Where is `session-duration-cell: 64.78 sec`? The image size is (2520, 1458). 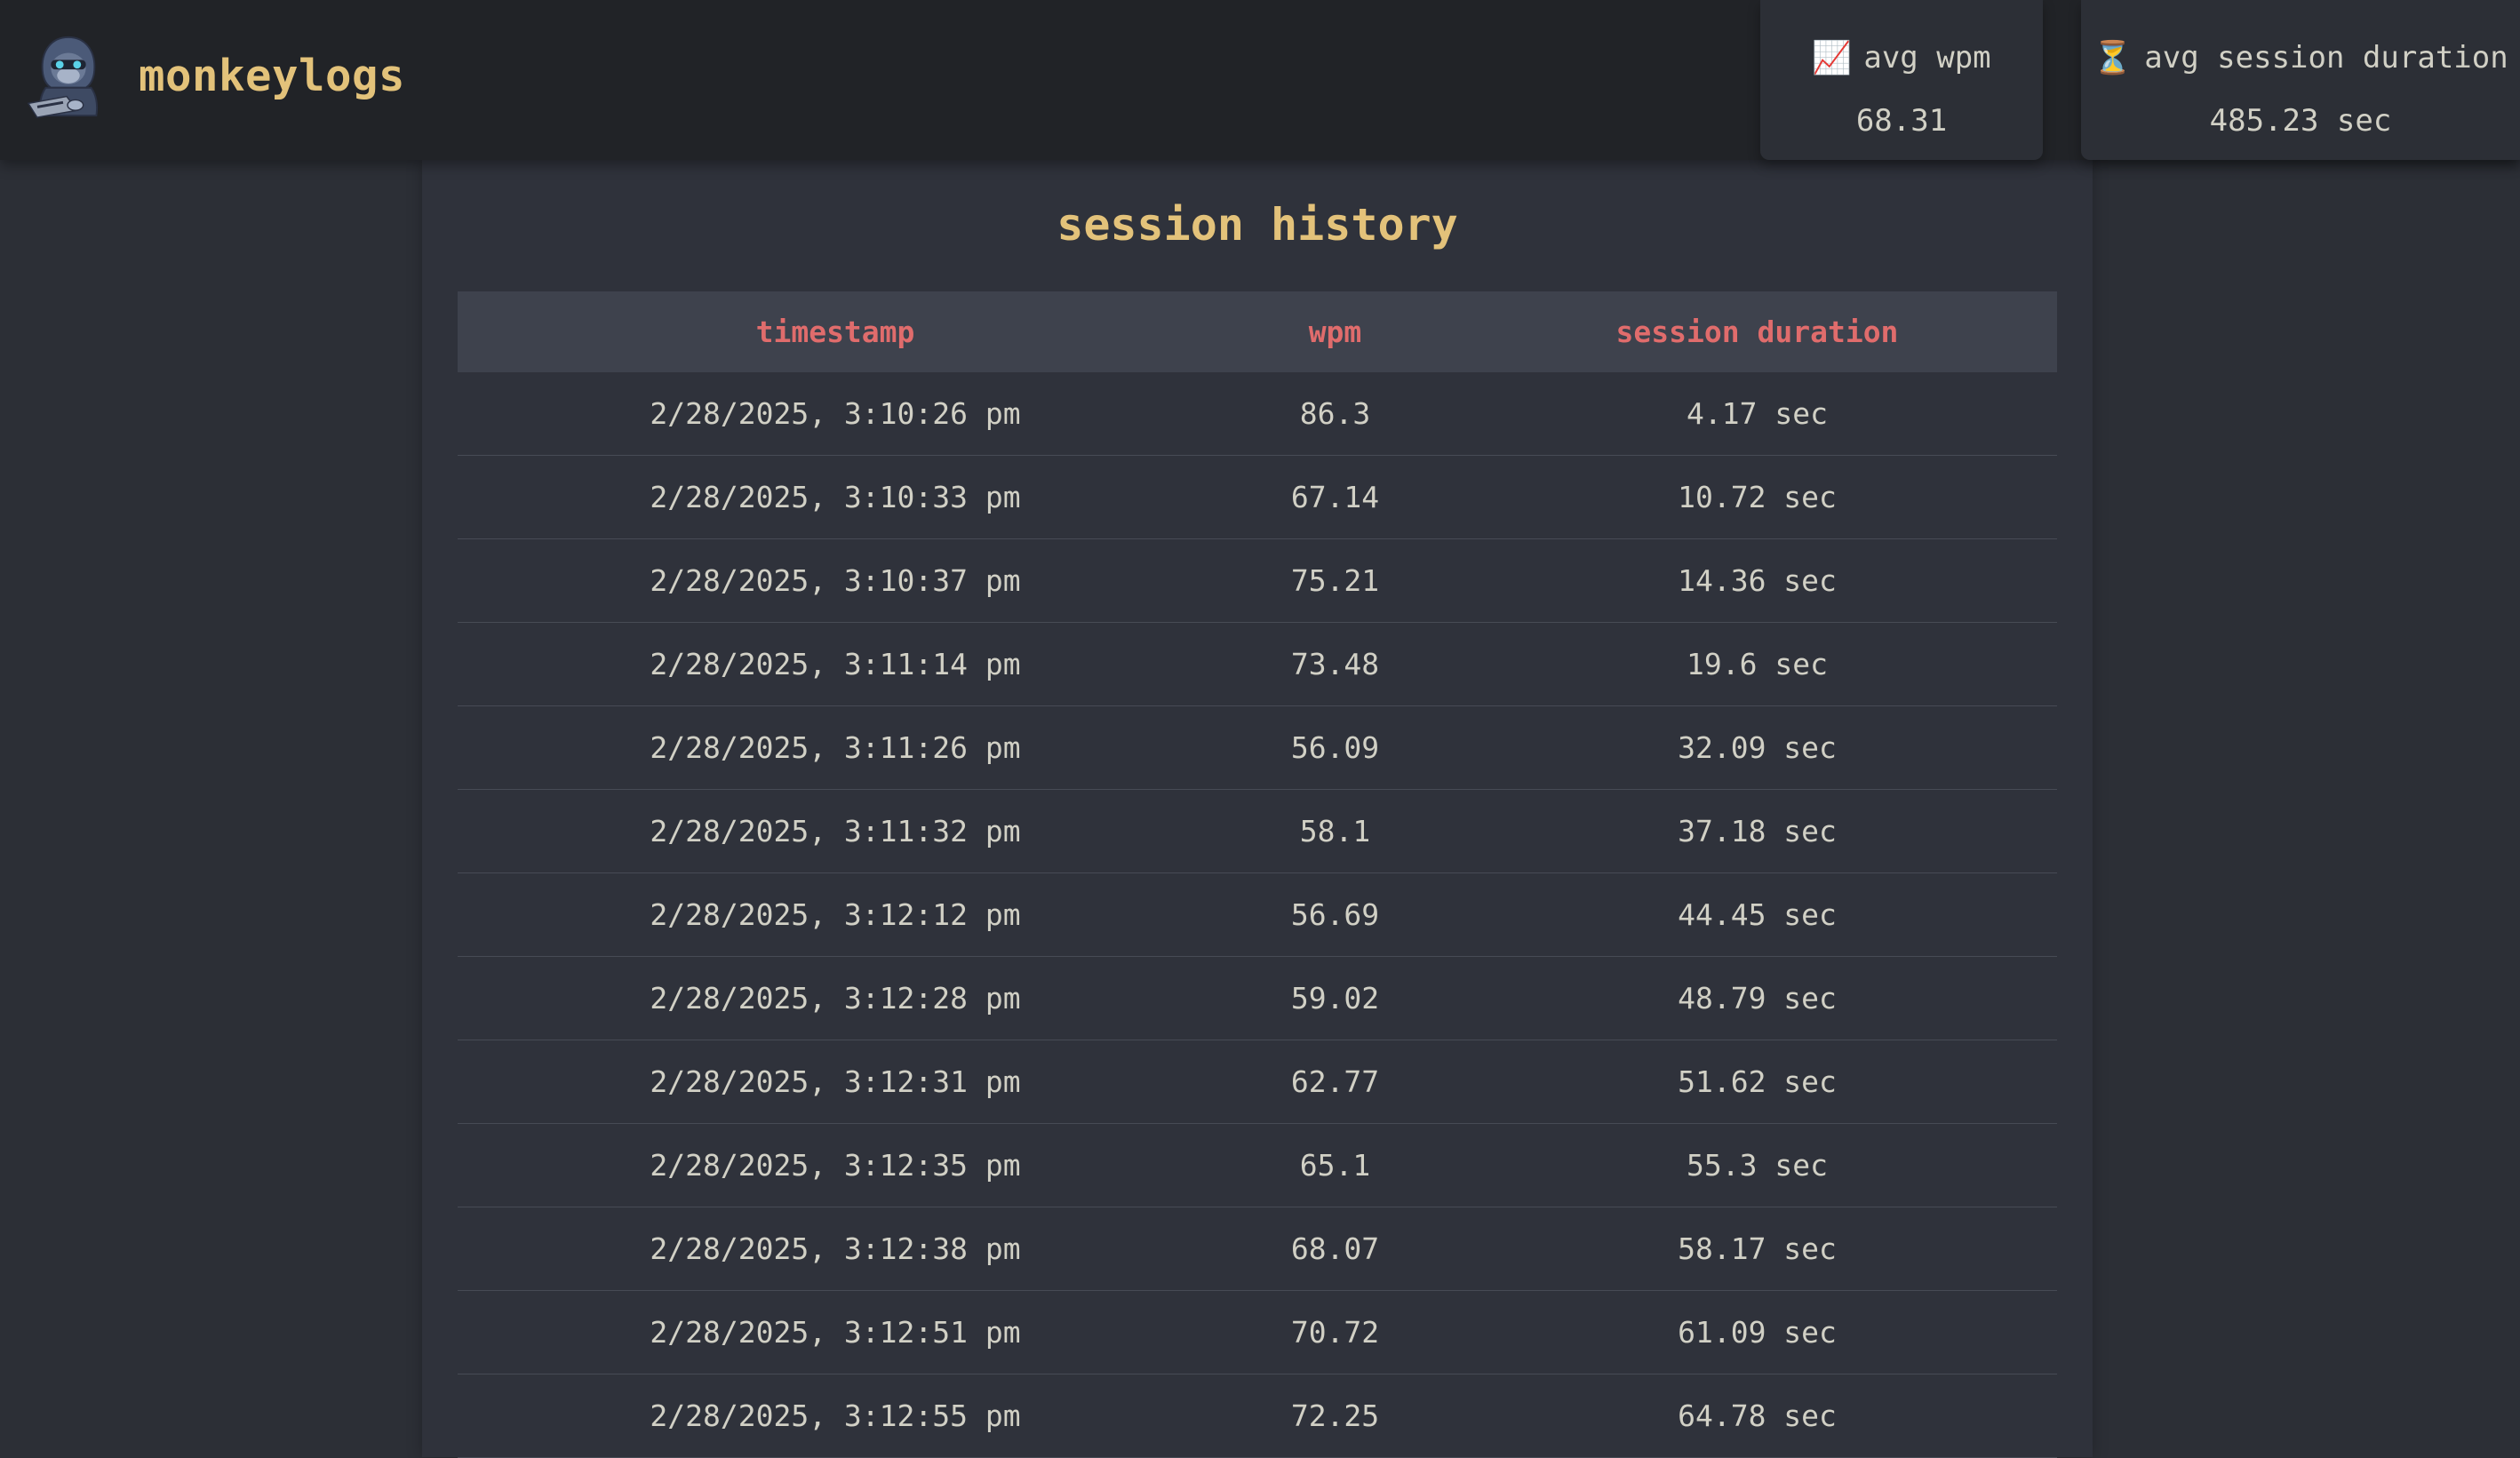
session-duration-cell: 64.78 sec is located at coordinates (1757, 1416).